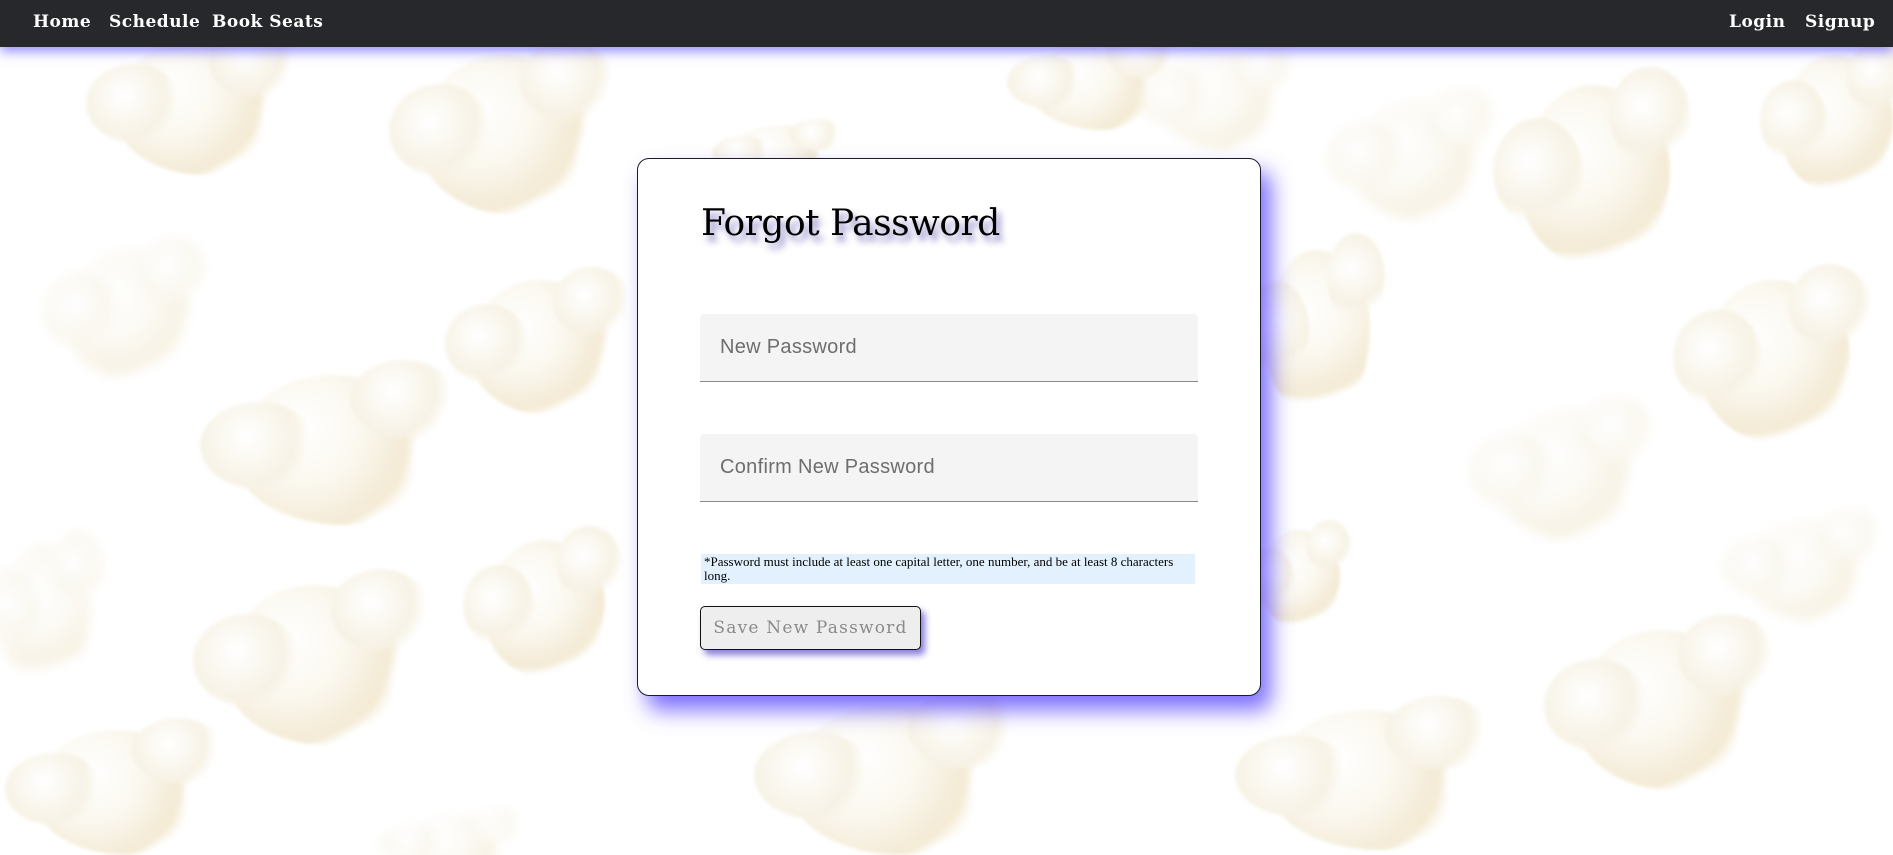 This screenshot has height=855, width=1893. I want to click on nav-schedule-link: Schedule, so click(154, 22).